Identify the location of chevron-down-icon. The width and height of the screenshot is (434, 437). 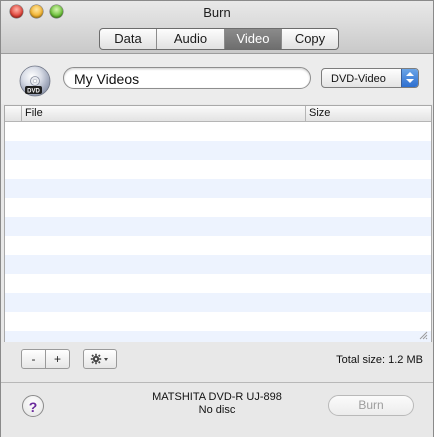
(106, 360).